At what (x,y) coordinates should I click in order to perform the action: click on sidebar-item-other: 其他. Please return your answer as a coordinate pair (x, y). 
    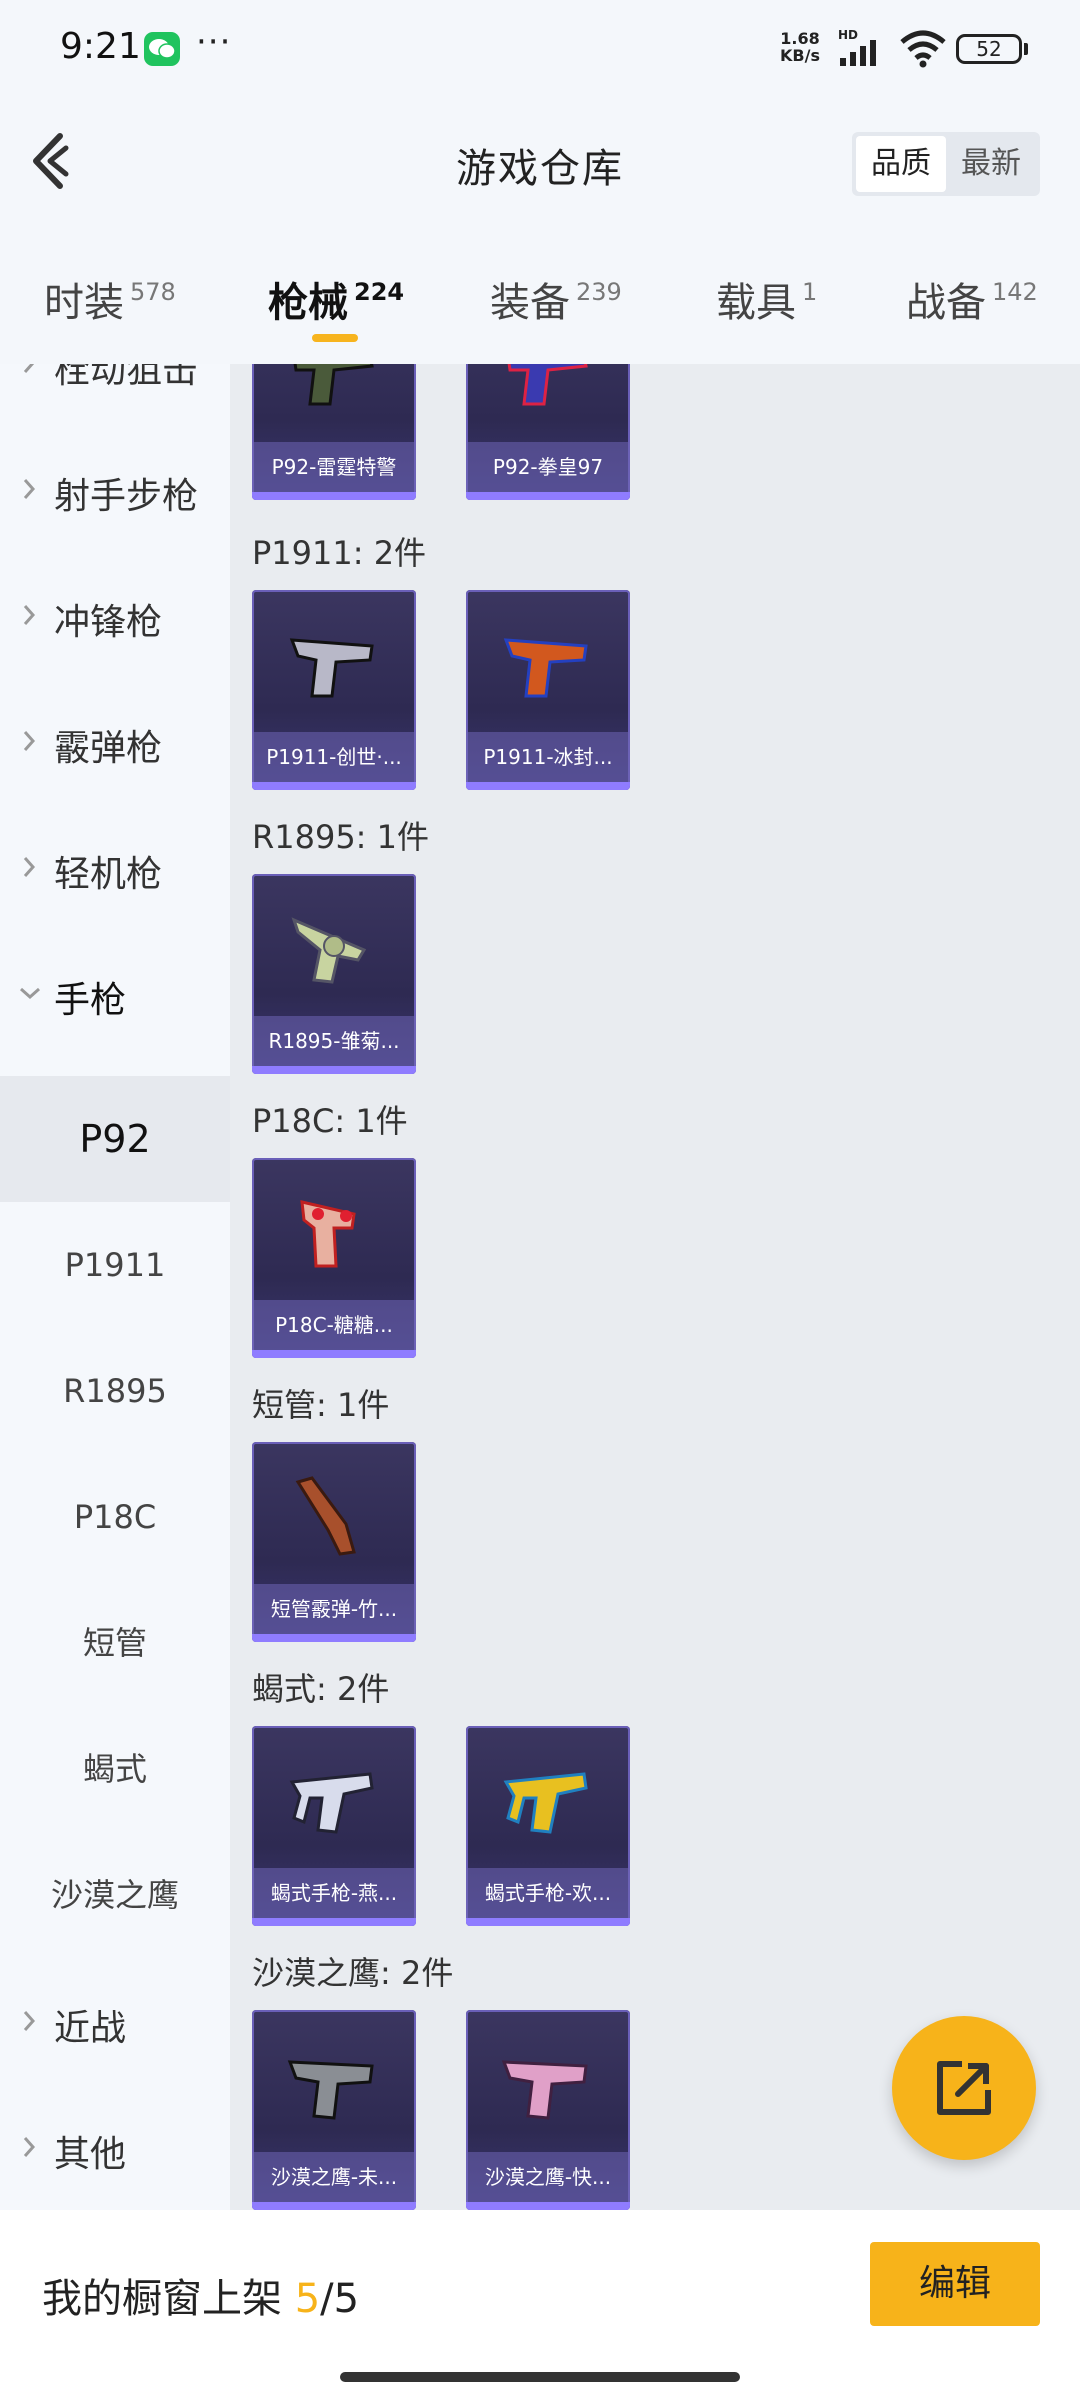
    Looking at the image, I should click on (115, 2147).